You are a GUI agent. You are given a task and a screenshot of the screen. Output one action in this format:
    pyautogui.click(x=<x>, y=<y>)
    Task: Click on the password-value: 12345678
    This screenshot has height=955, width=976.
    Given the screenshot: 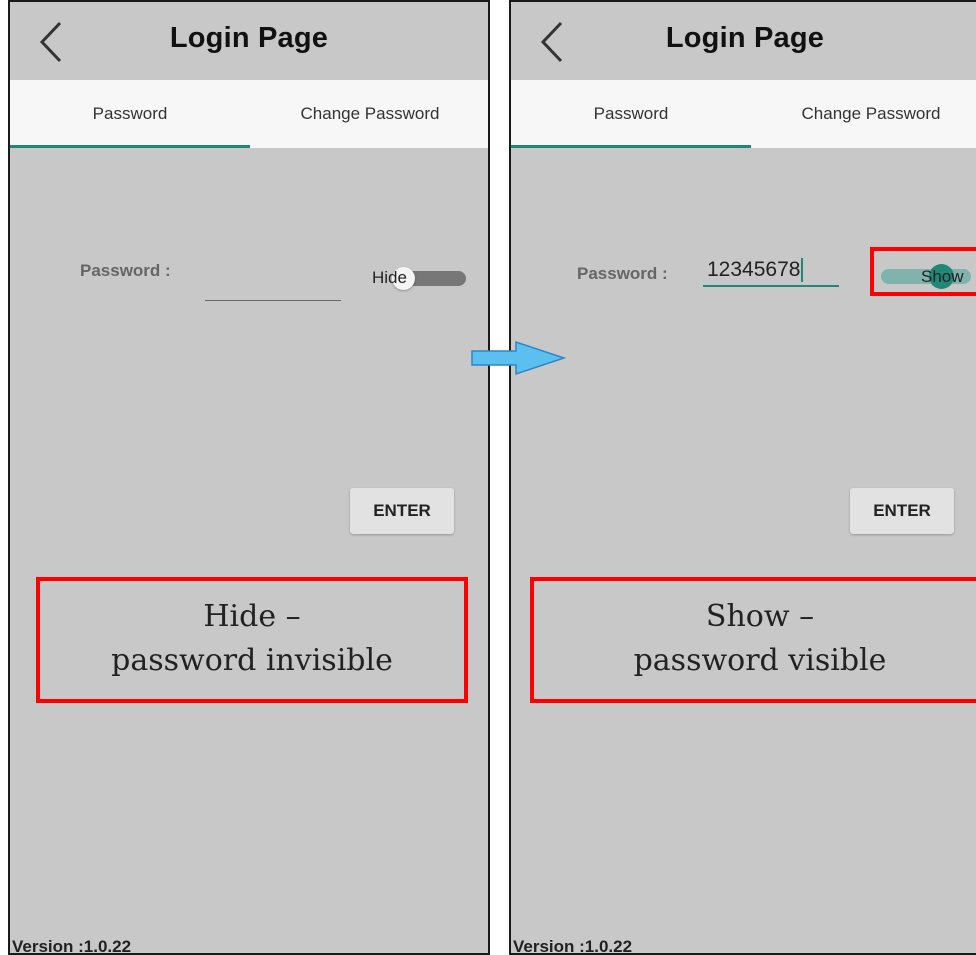 What is the action you would take?
    pyautogui.click(x=754, y=269)
    